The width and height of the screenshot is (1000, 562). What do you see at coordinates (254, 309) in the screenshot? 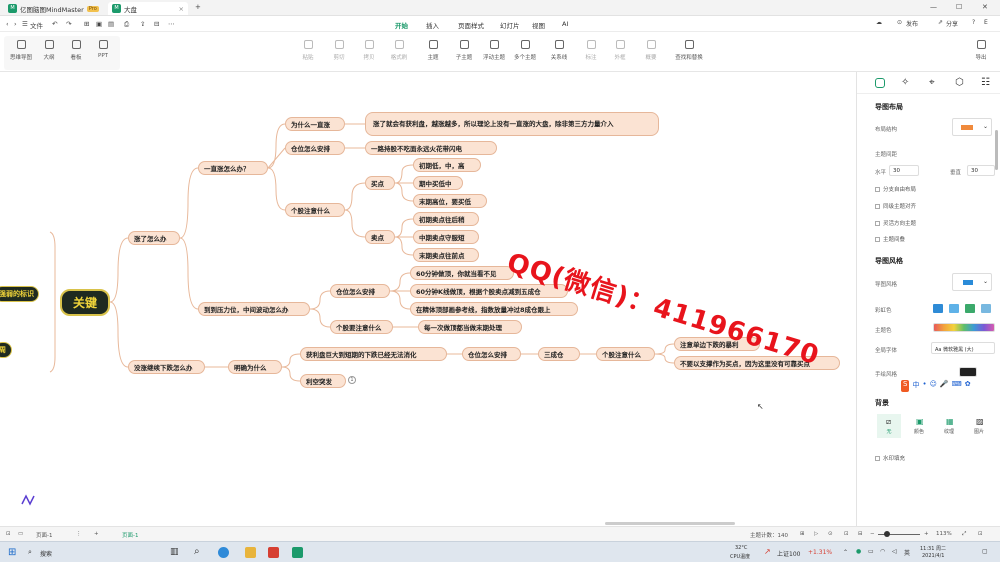
I see `node-pressure: 到到压力位，中间波动怎么办` at bounding box center [254, 309].